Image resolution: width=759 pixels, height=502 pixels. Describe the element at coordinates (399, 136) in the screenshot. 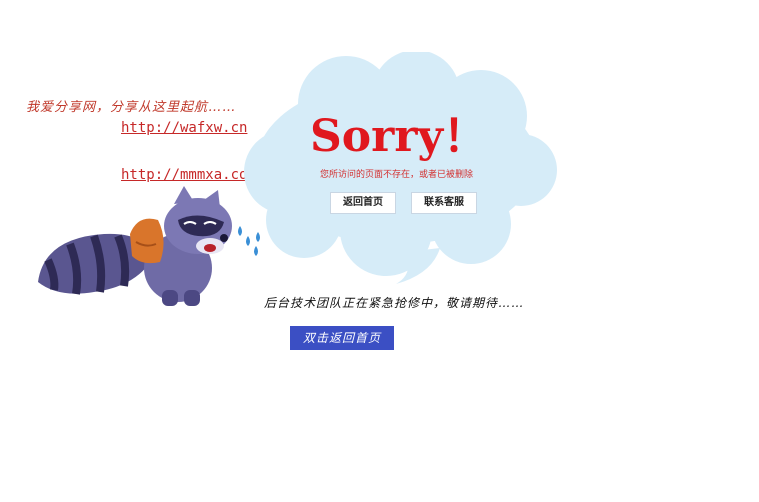

I see `sorry-title: Sorry！` at that location.